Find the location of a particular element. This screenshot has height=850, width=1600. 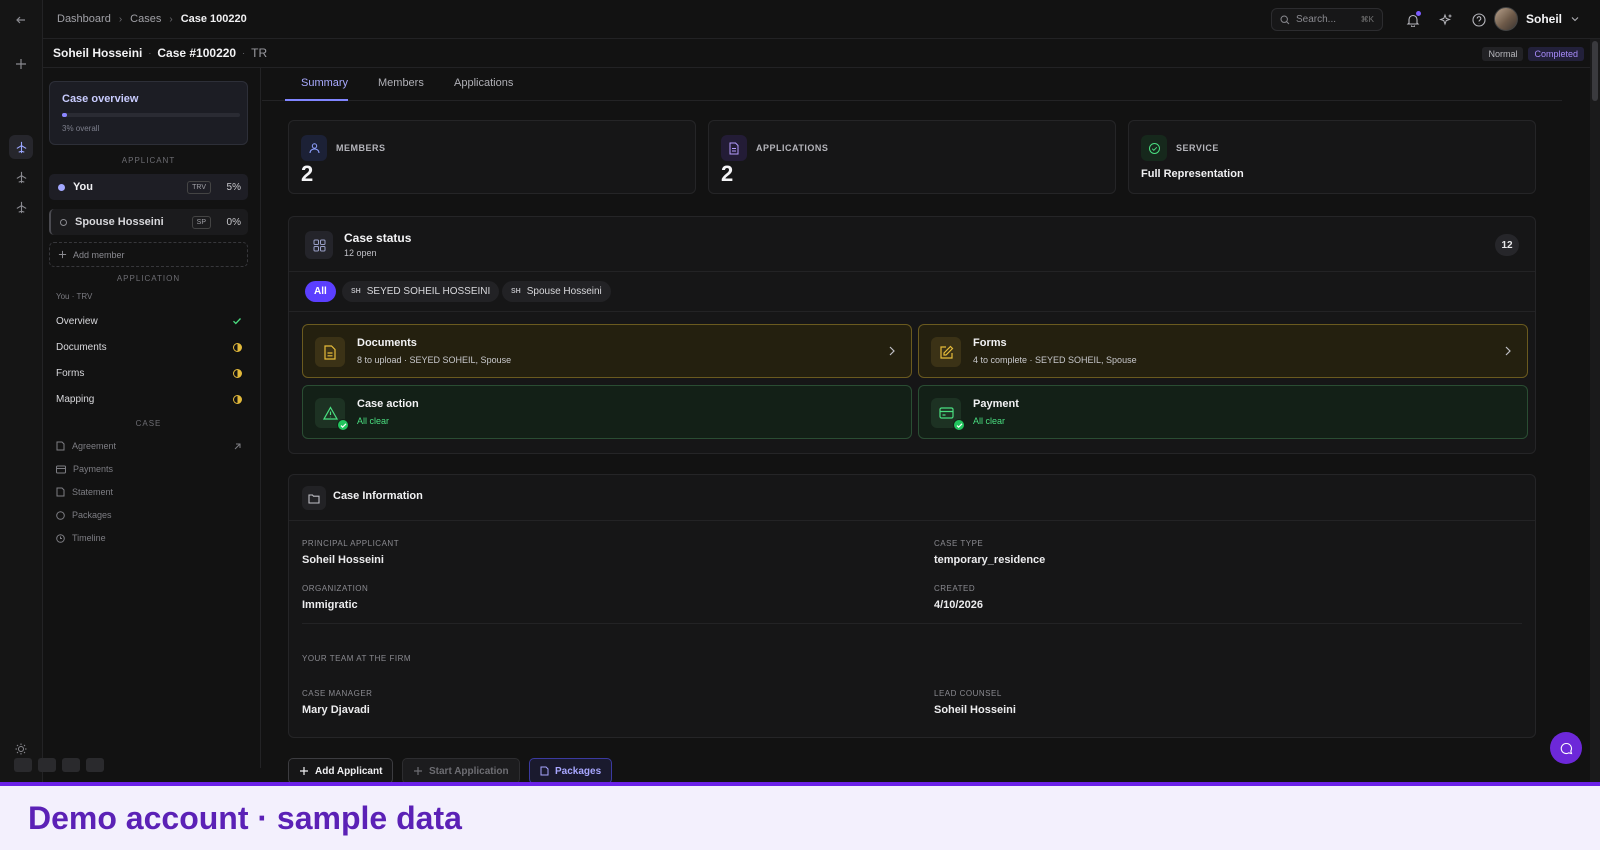

chip-label: Spouse Hosseini is located at coordinates (564, 291).